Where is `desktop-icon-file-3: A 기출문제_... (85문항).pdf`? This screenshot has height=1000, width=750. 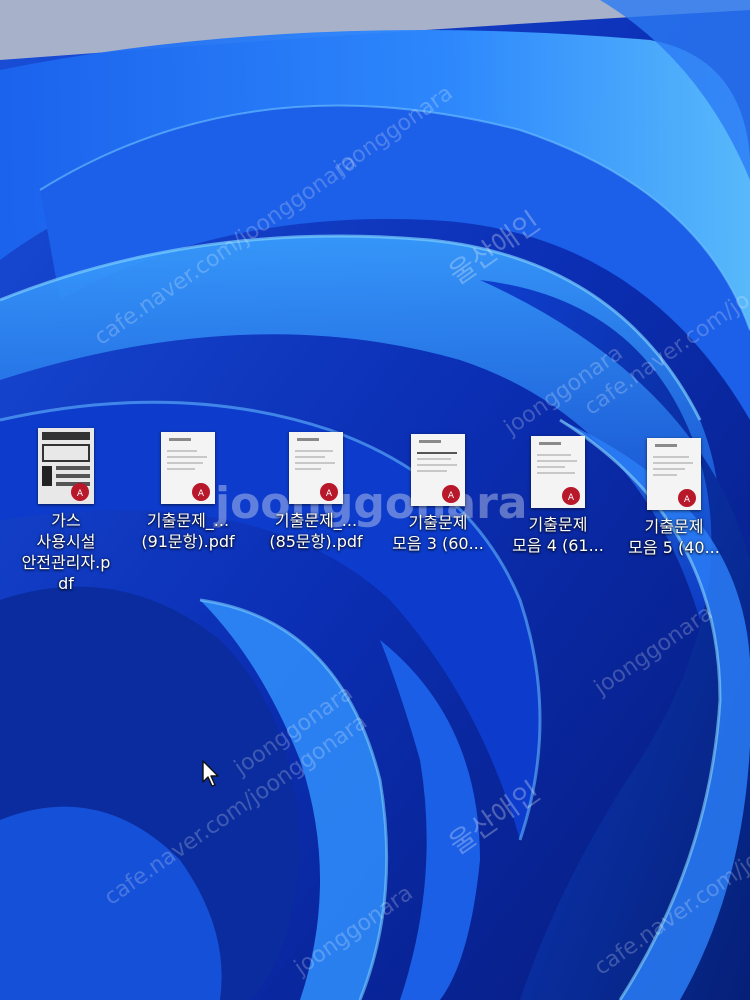
desktop-icon-file-3: A 기출문제_... (85문항).pdf is located at coordinates (316, 492).